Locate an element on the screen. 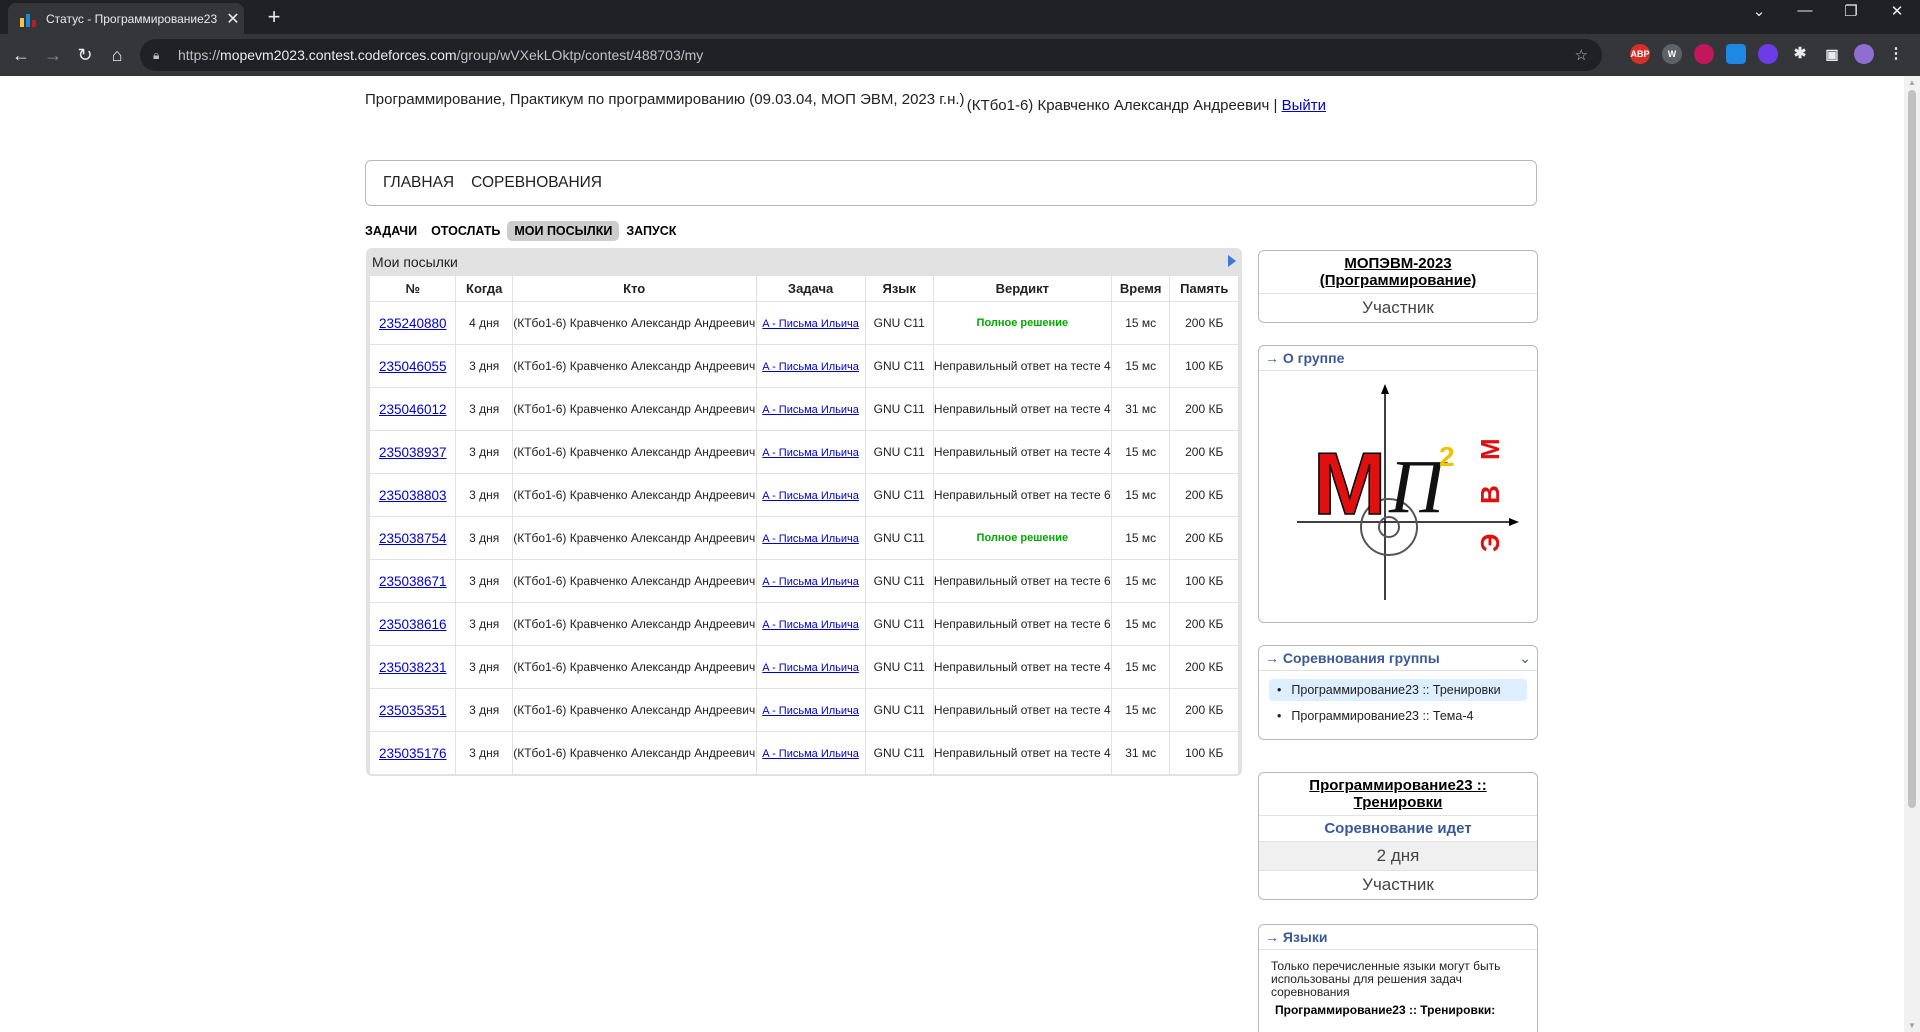 The image size is (1920, 1032). submission-id-link: 235038754 is located at coordinates (413, 538).